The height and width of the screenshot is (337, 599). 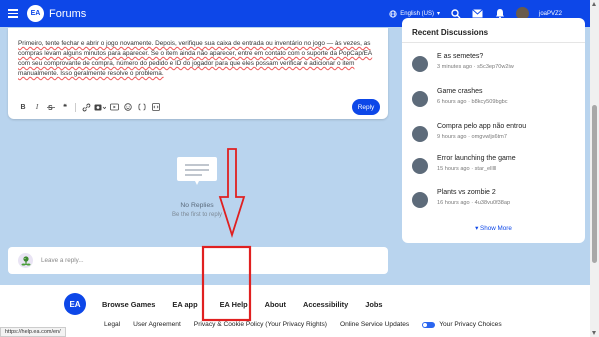 What do you see at coordinates (325, 304) in the screenshot?
I see `footer-link-accessibility: Accessibility` at bounding box center [325, 304].